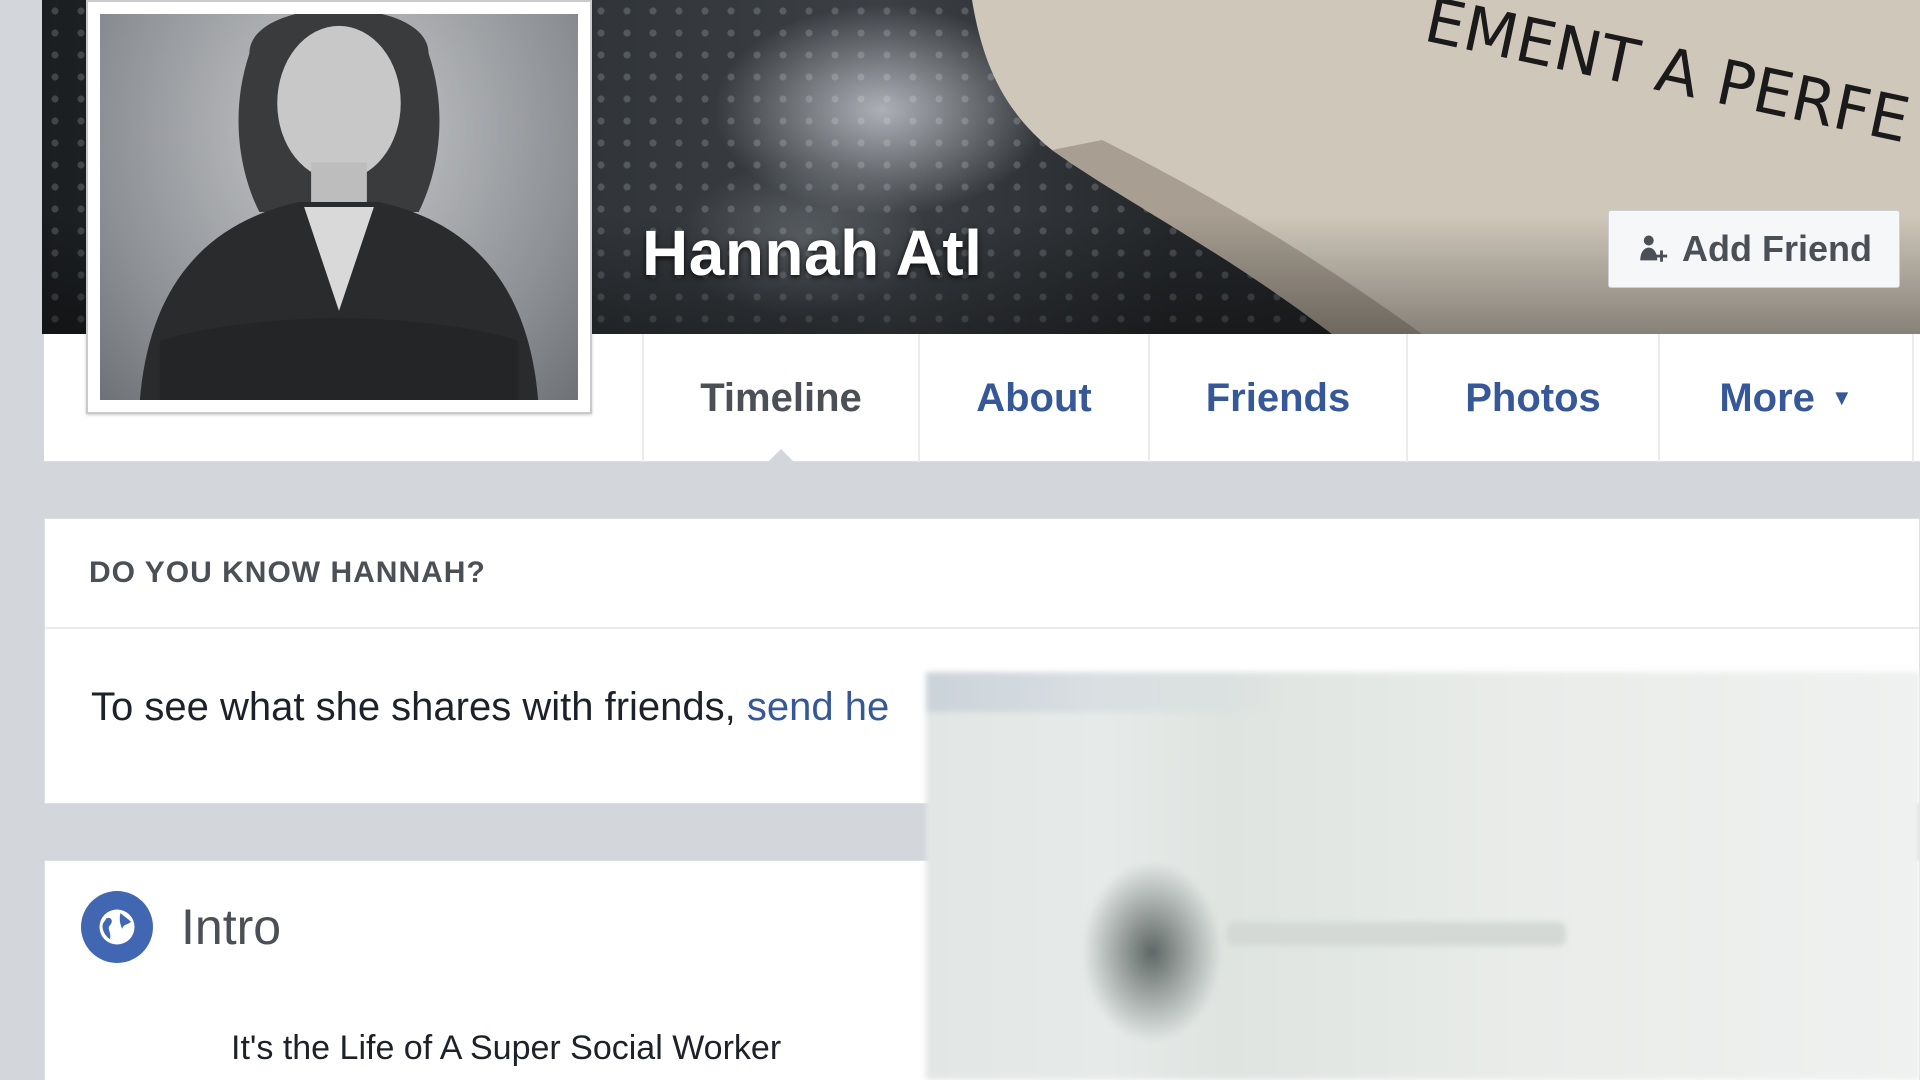 The image size is (1920, 1080). I want to click on tab-label: Timeline, so click(781, 397).